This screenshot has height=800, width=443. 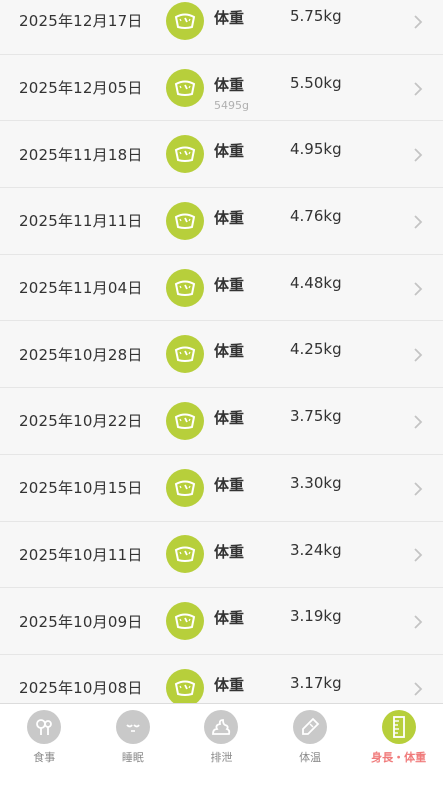 I want to click on tab-label: 排泄, so click(x=221, y=757).